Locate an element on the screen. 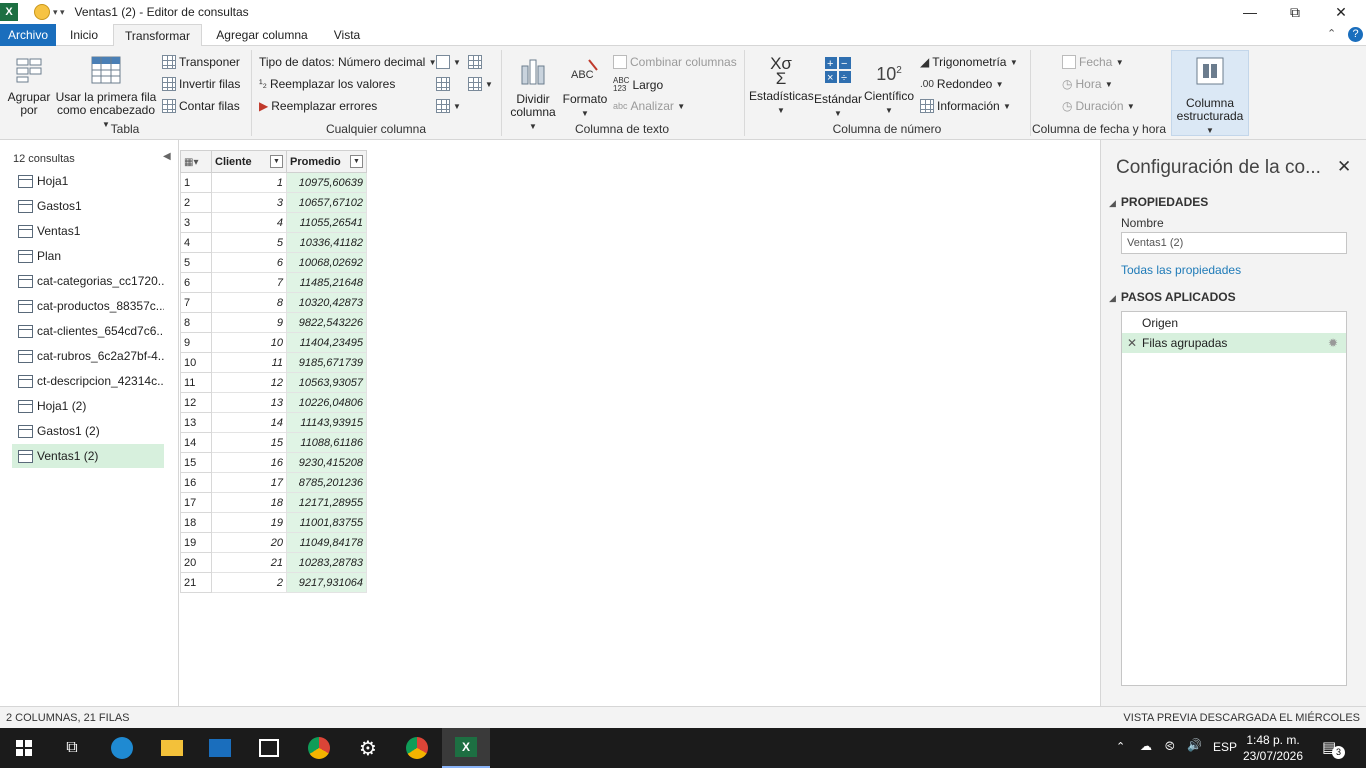  cell-promedio: 11404,23495 is located at coordinates (326, 342).